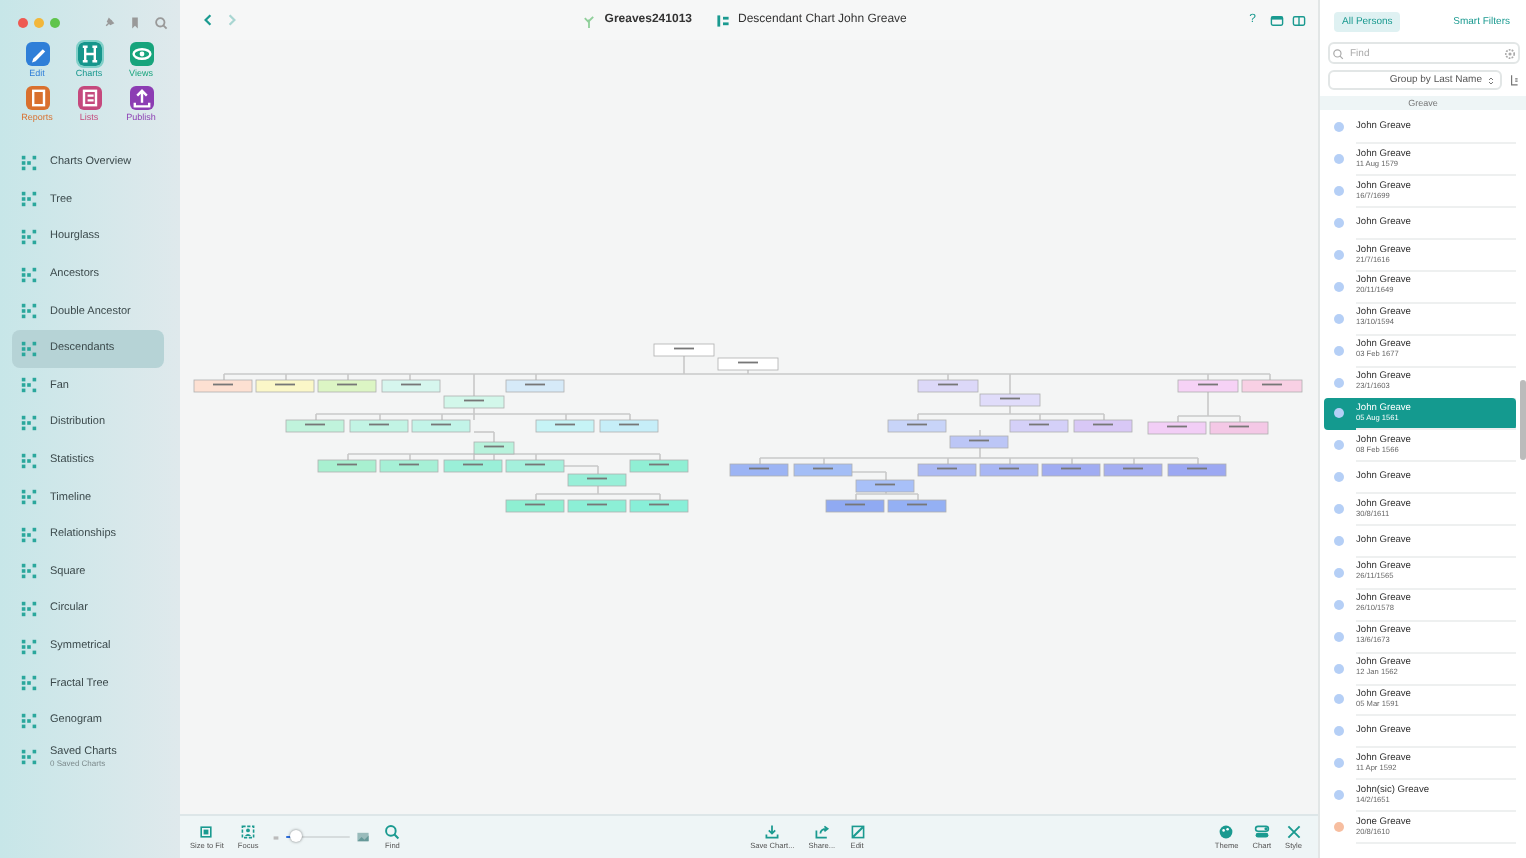  Describe the element at coordinates (55, 22) in the screenshot. I see `zoom-button` at that location.